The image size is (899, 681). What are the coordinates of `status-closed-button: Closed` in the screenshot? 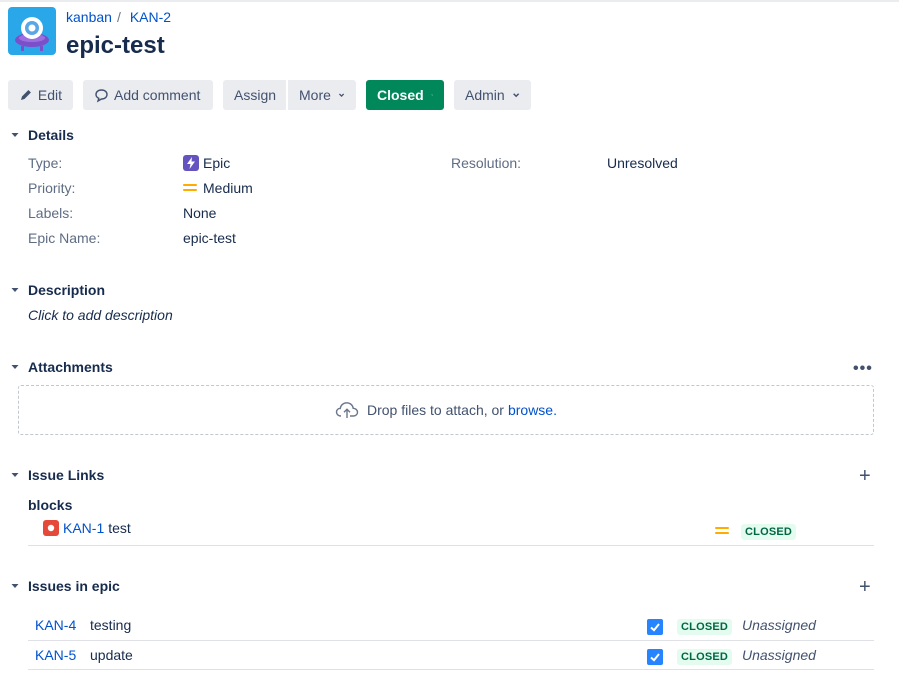 It's located at (405, 95).